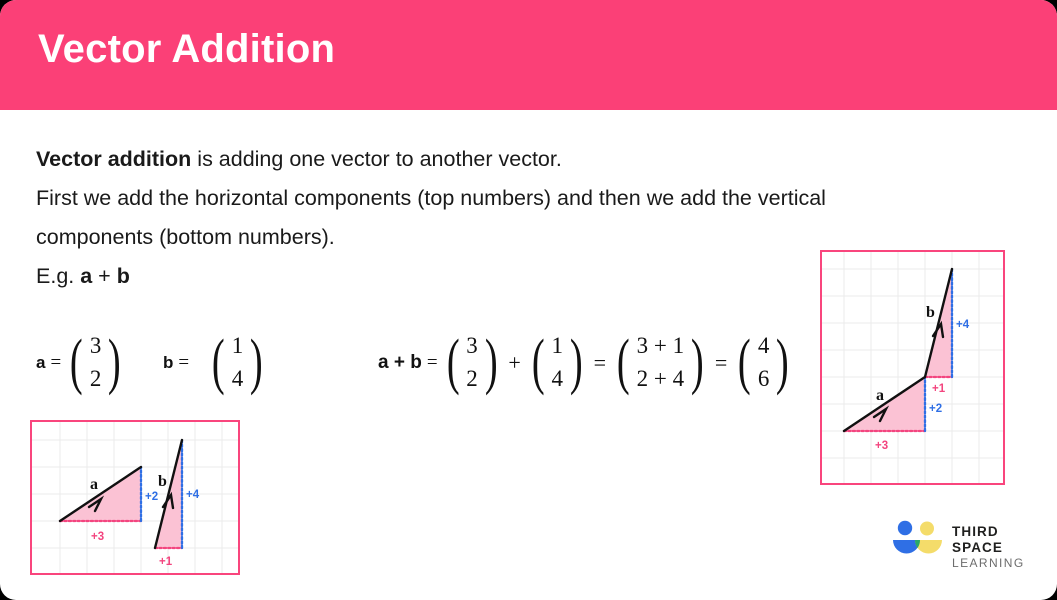 The height and width of the screenshot is (600, 1057). I want to click on vector-b-column: ( 1 4 ), so click(237, 362).